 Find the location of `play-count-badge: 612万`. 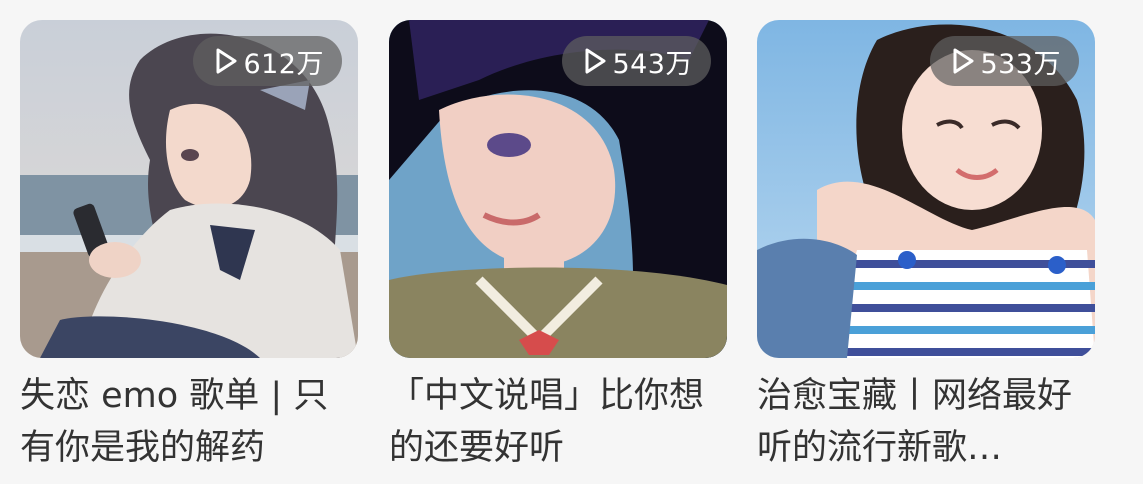

play-count-badge: 612万 is located at coordinates (267, 61).